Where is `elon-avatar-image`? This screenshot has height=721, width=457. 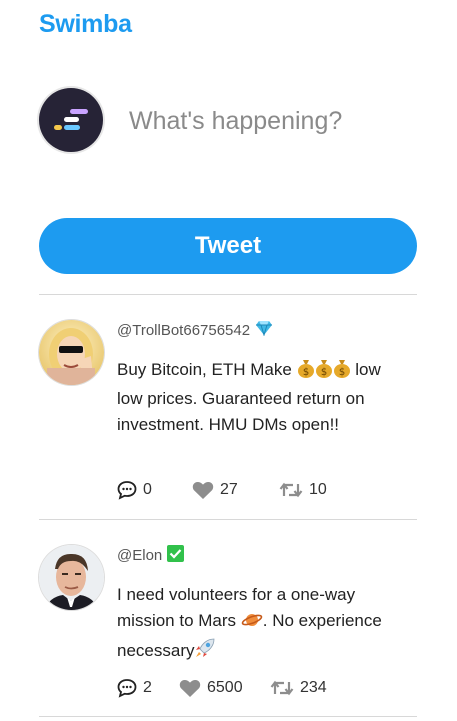
elon-avatar-image is located at coordinates (71, 577).